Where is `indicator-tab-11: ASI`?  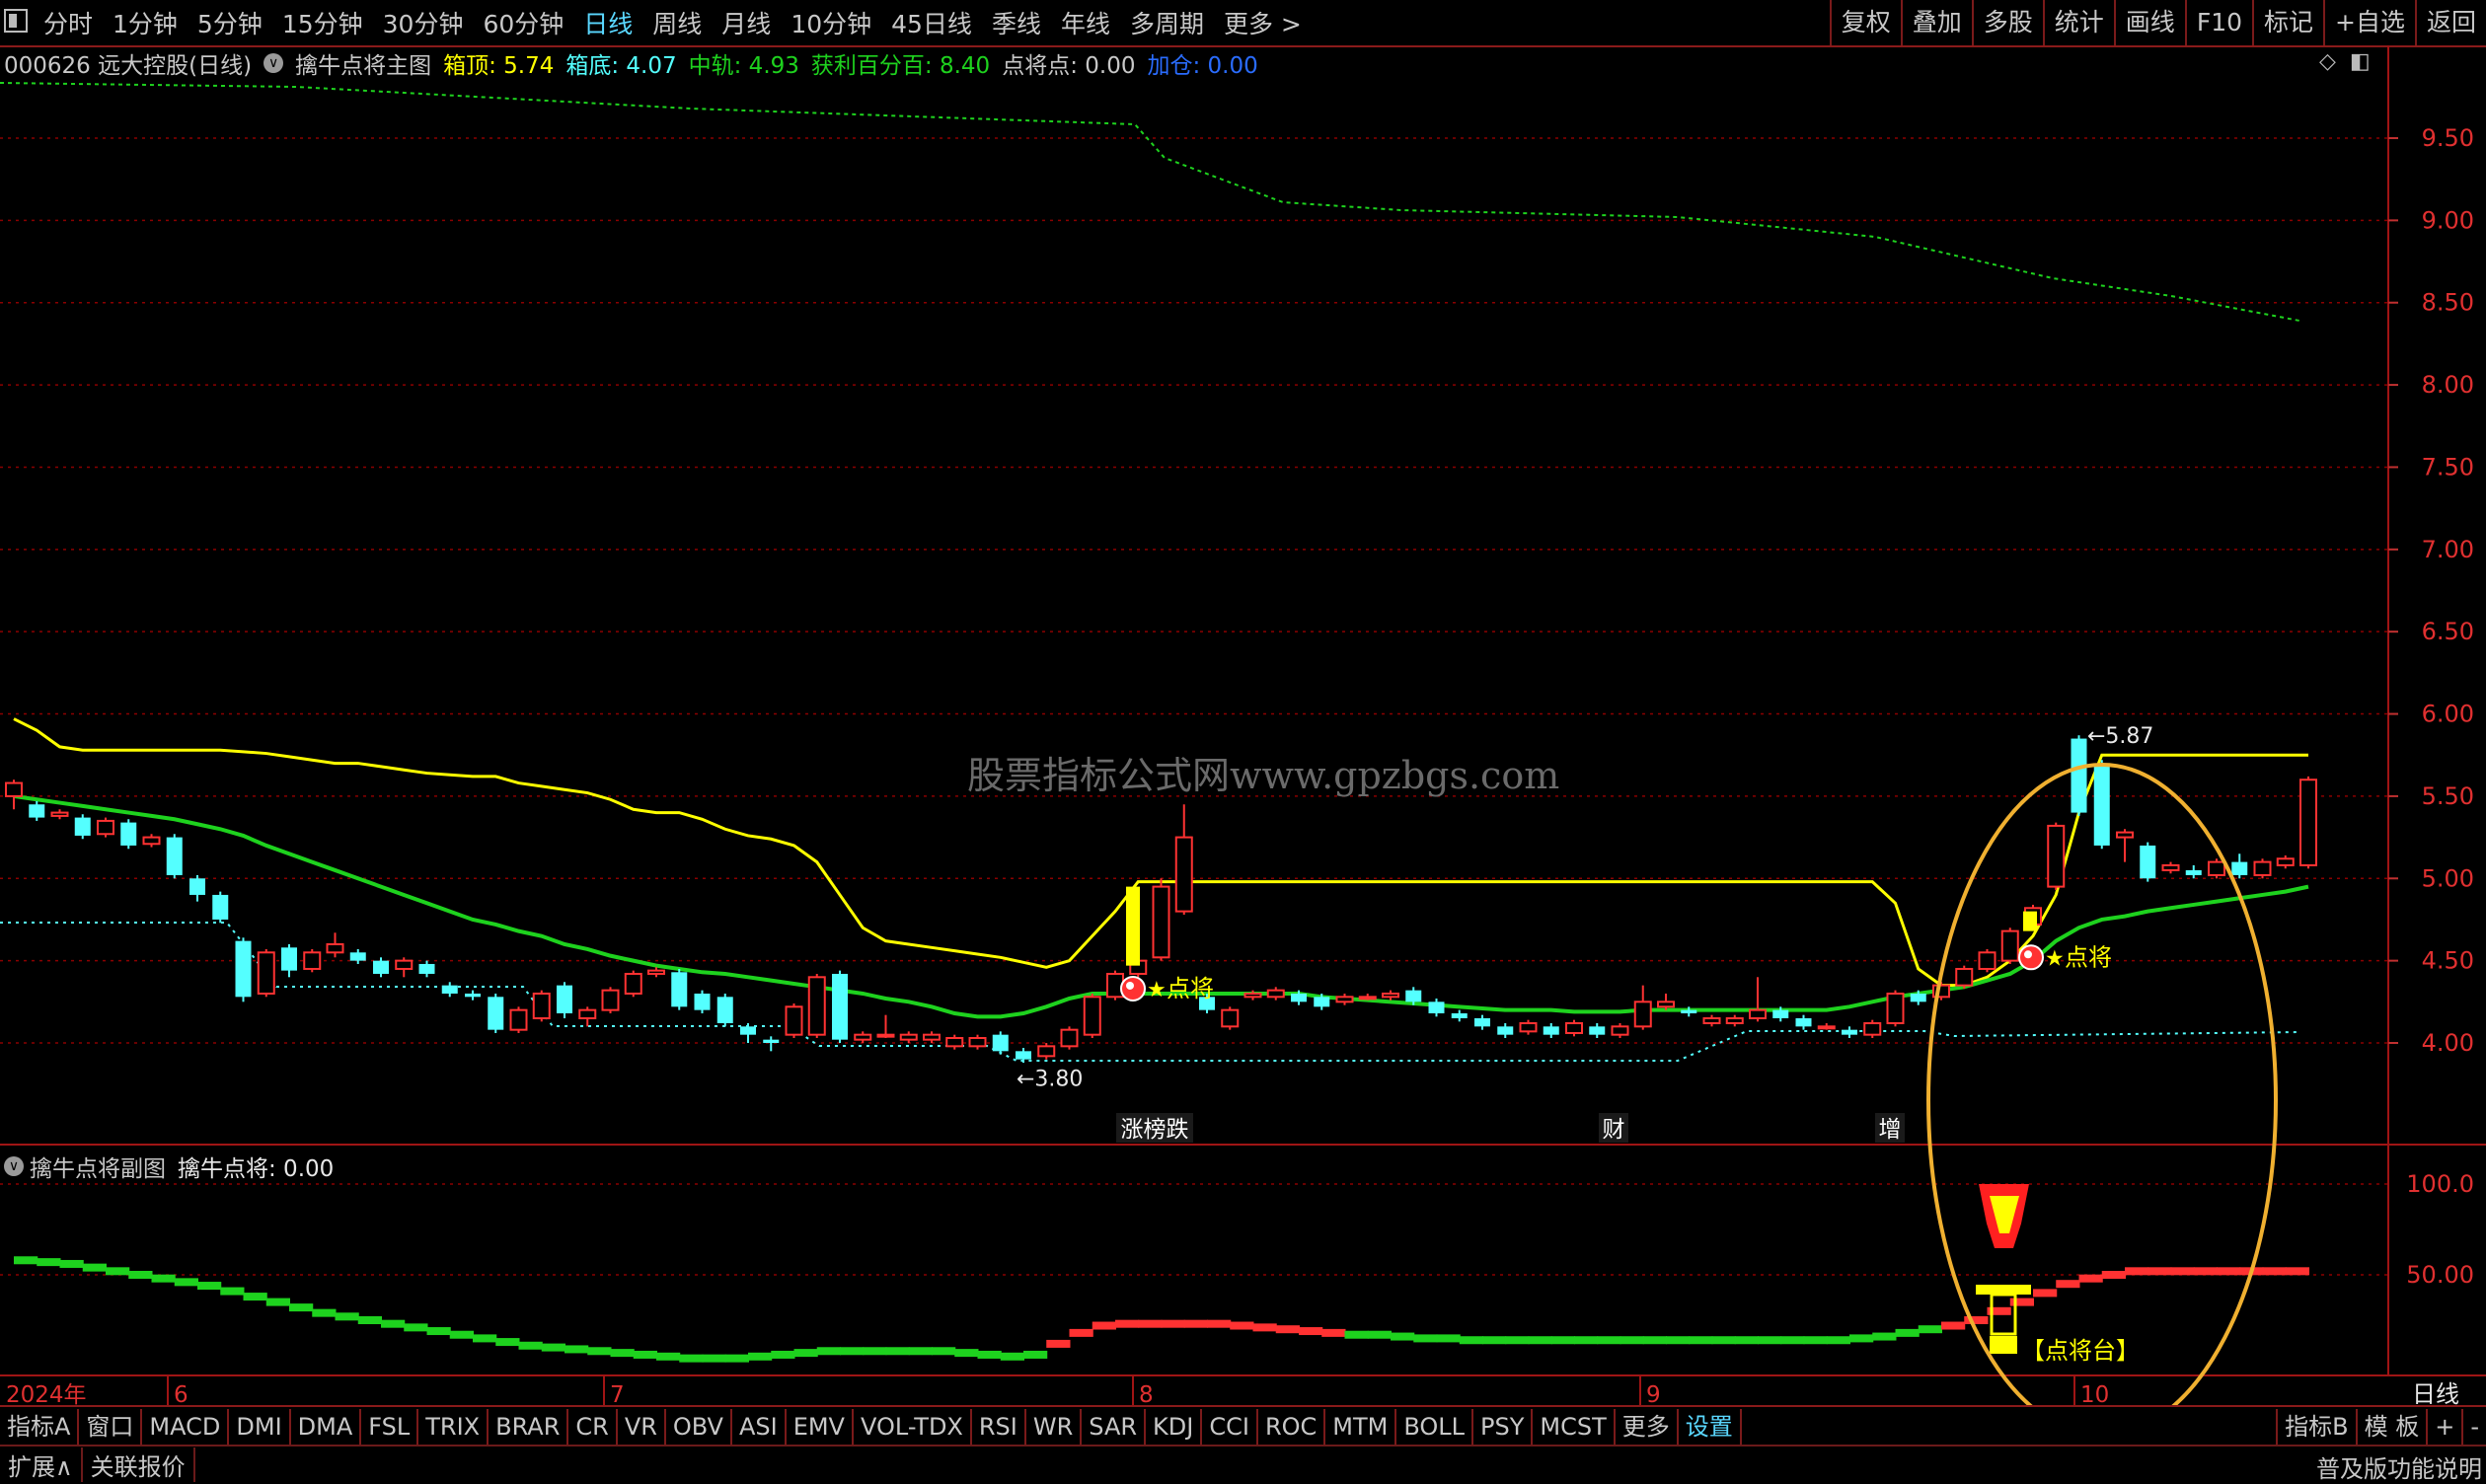 indicator-tab-11: ASI is located at coordinates (759, 1427).